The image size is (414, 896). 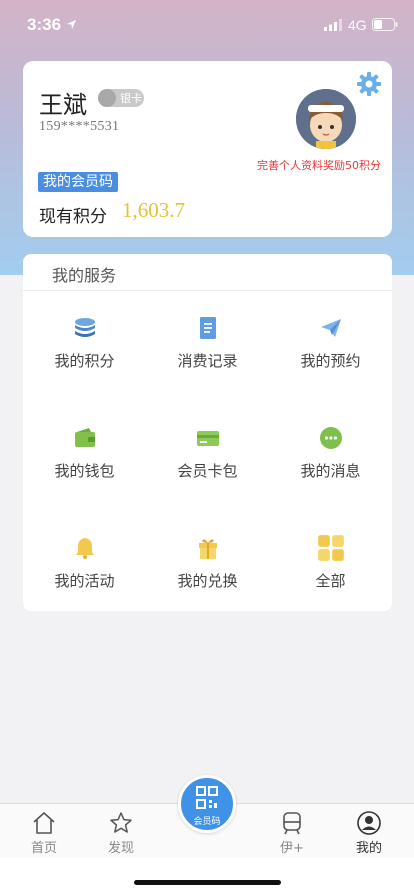 What do you see at coordinates (84, 456) in the screenshot?
I see `service-my-wallet: 我的钱包` at bounding box center [84, 456].